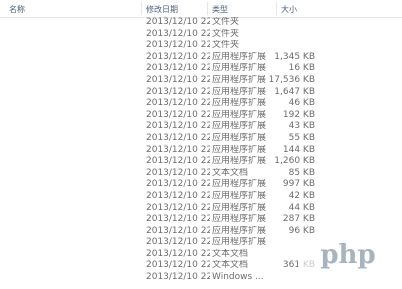 This screenshot has height=289, width=402. Describe the element at coordinates (17, 8) in the screenshot. I see `column-header-name: 名称` at that location.